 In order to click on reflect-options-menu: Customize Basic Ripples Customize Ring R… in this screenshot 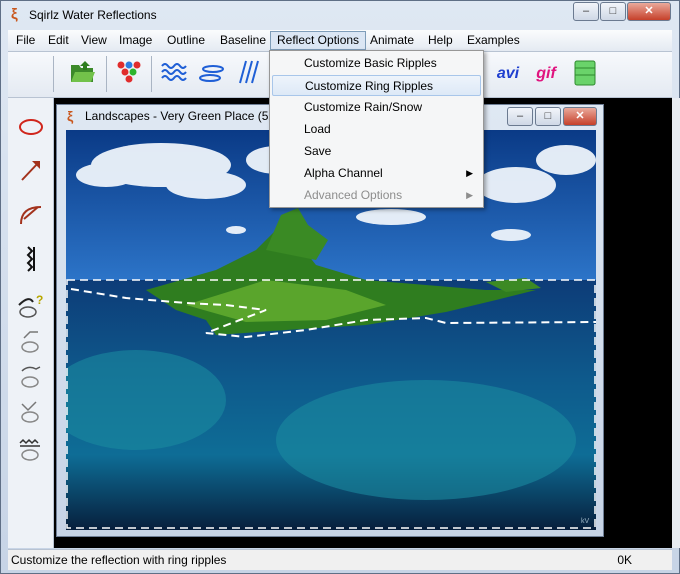, I will do `click(376, 129)`.